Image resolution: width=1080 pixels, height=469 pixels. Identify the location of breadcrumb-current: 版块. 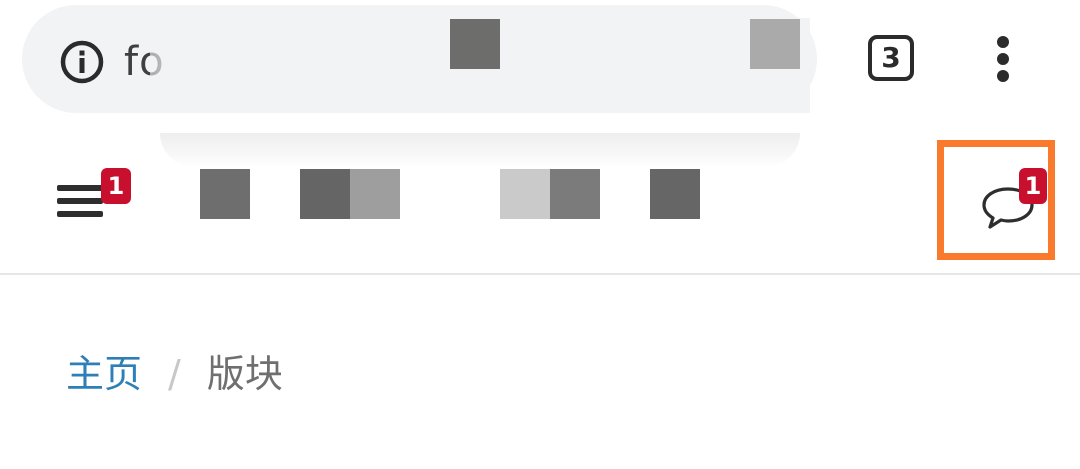
(244, 374).